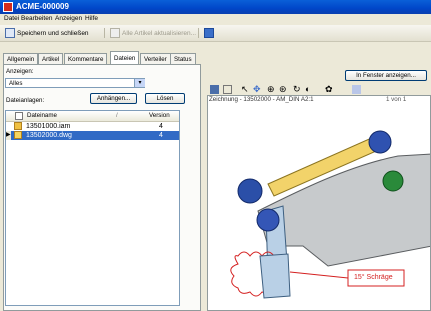 The width and height of the screenshot is (431, 311). I want to click on drawing-file-icon, so click(18, 135).